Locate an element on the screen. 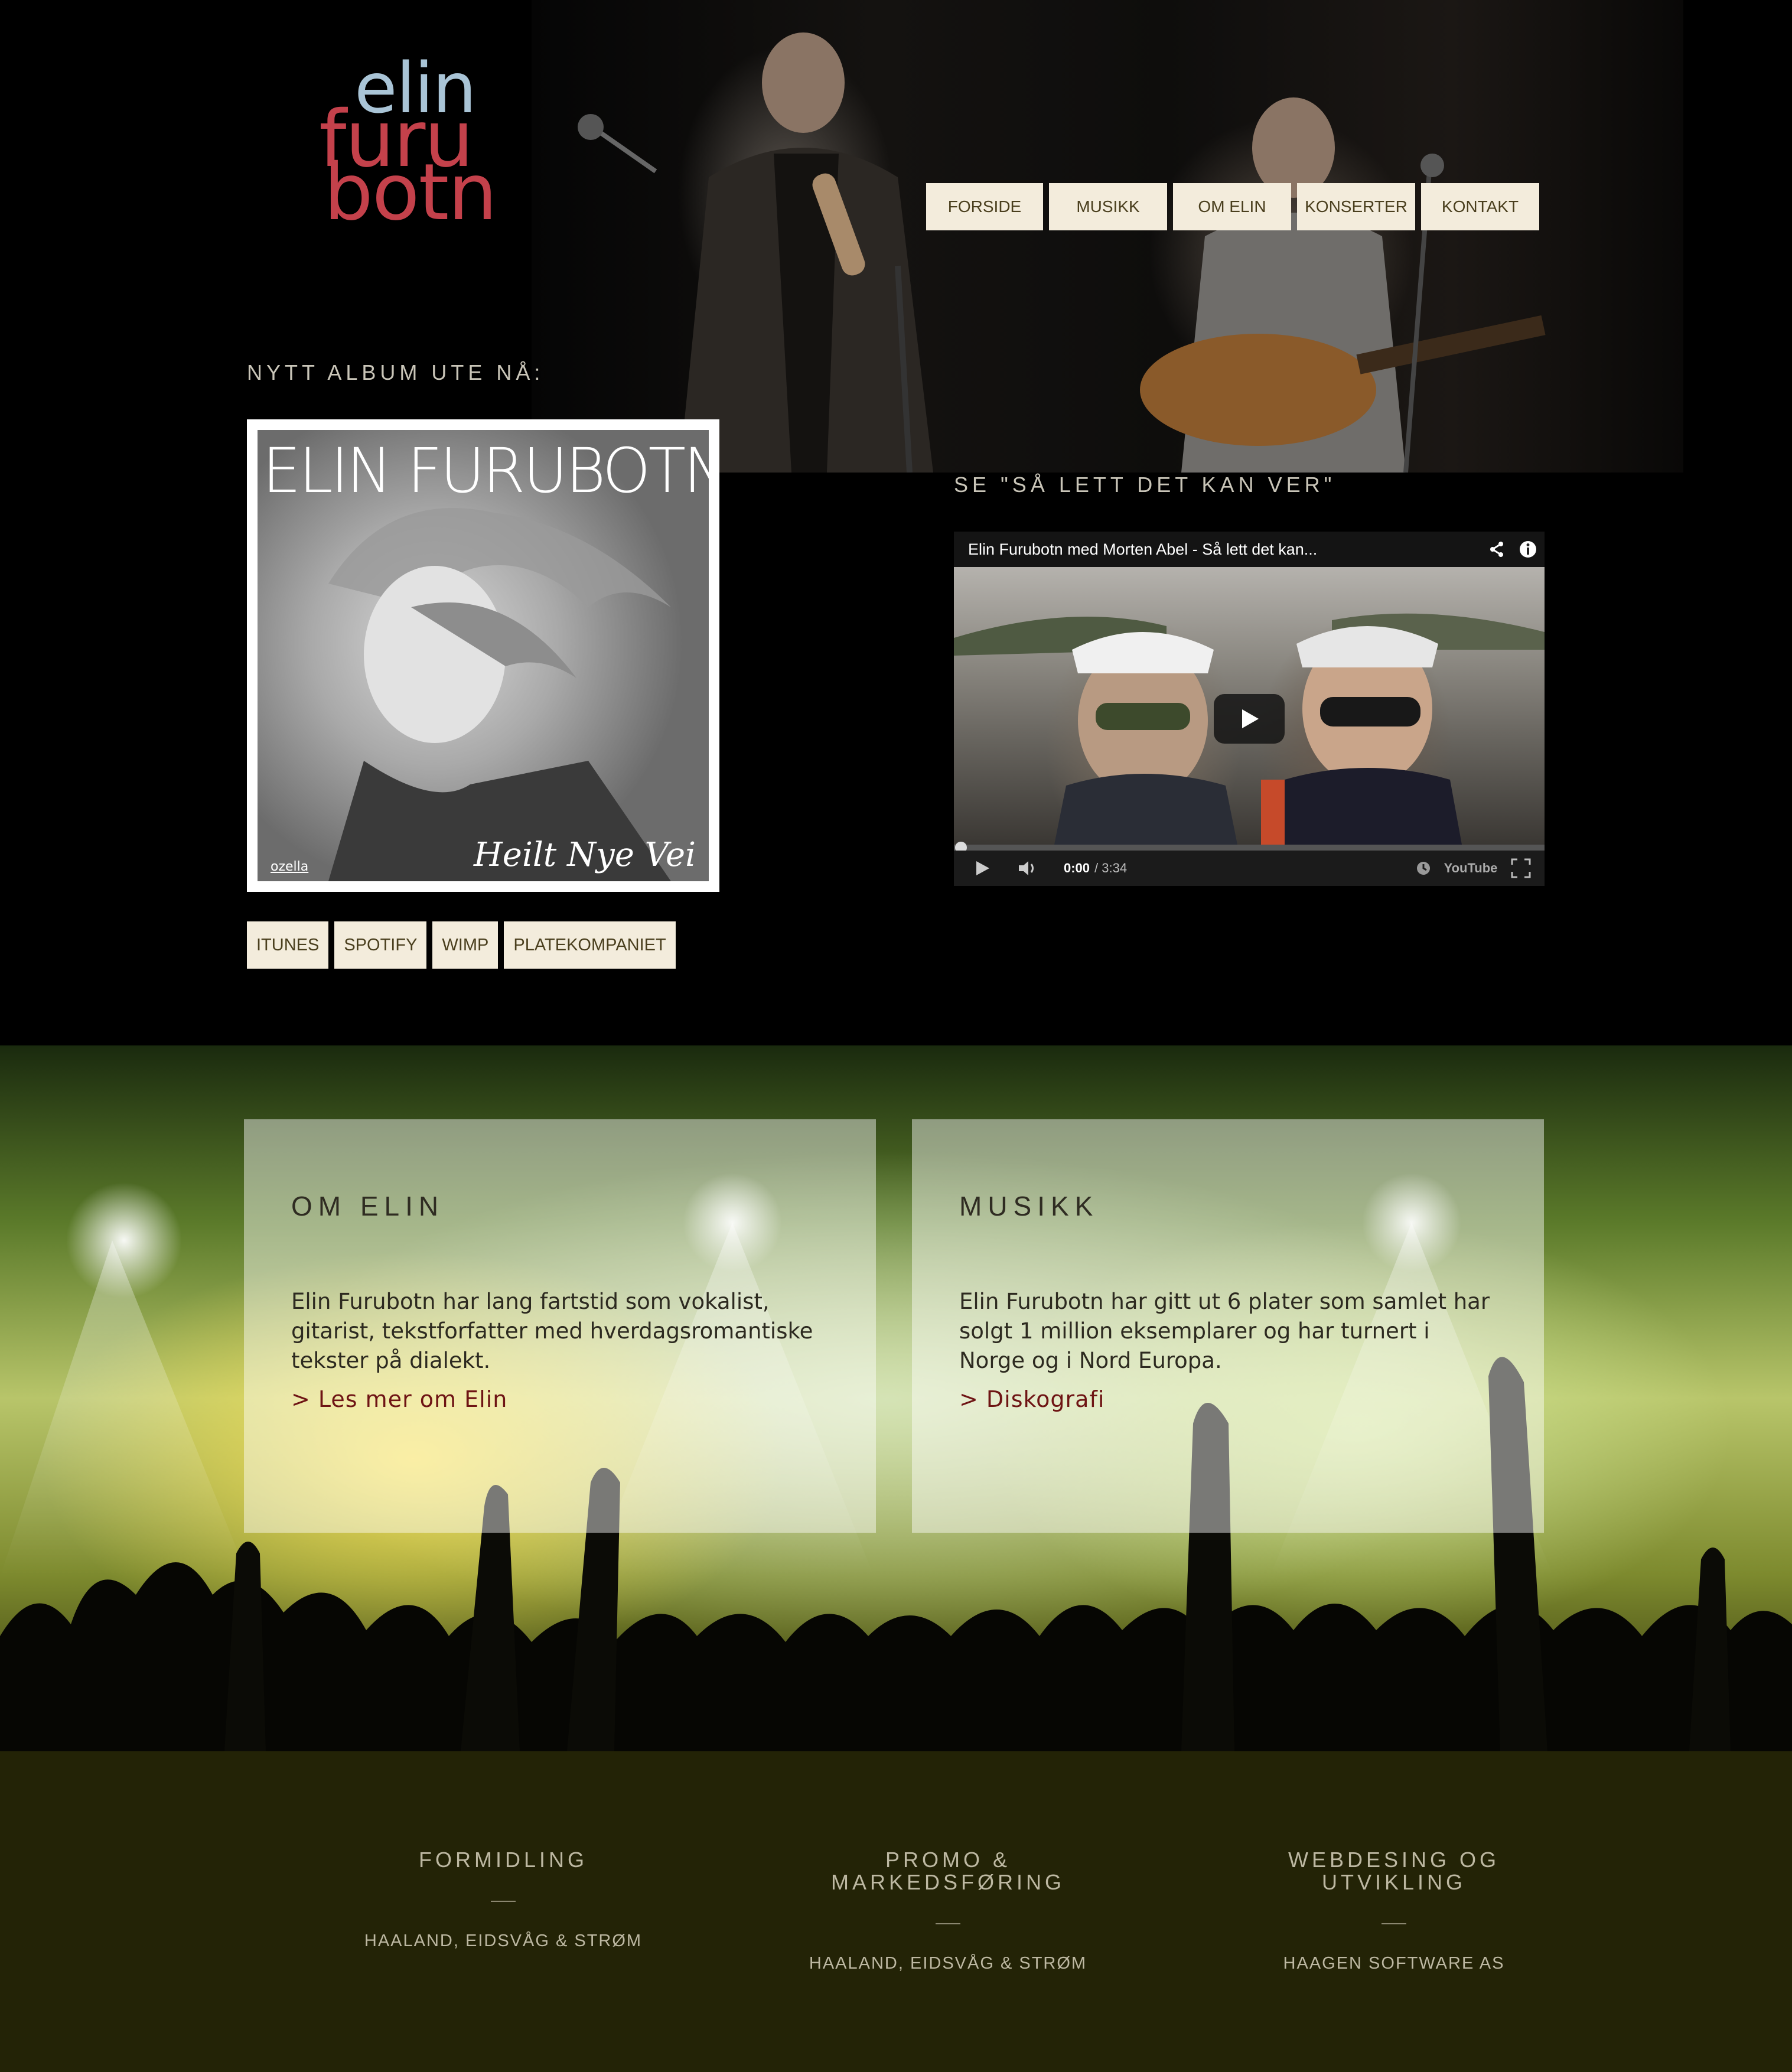 The height and width of the screenshot is (2072, 1792). om-elin-title: OM ELIN is located at coordinates (368, 1206).